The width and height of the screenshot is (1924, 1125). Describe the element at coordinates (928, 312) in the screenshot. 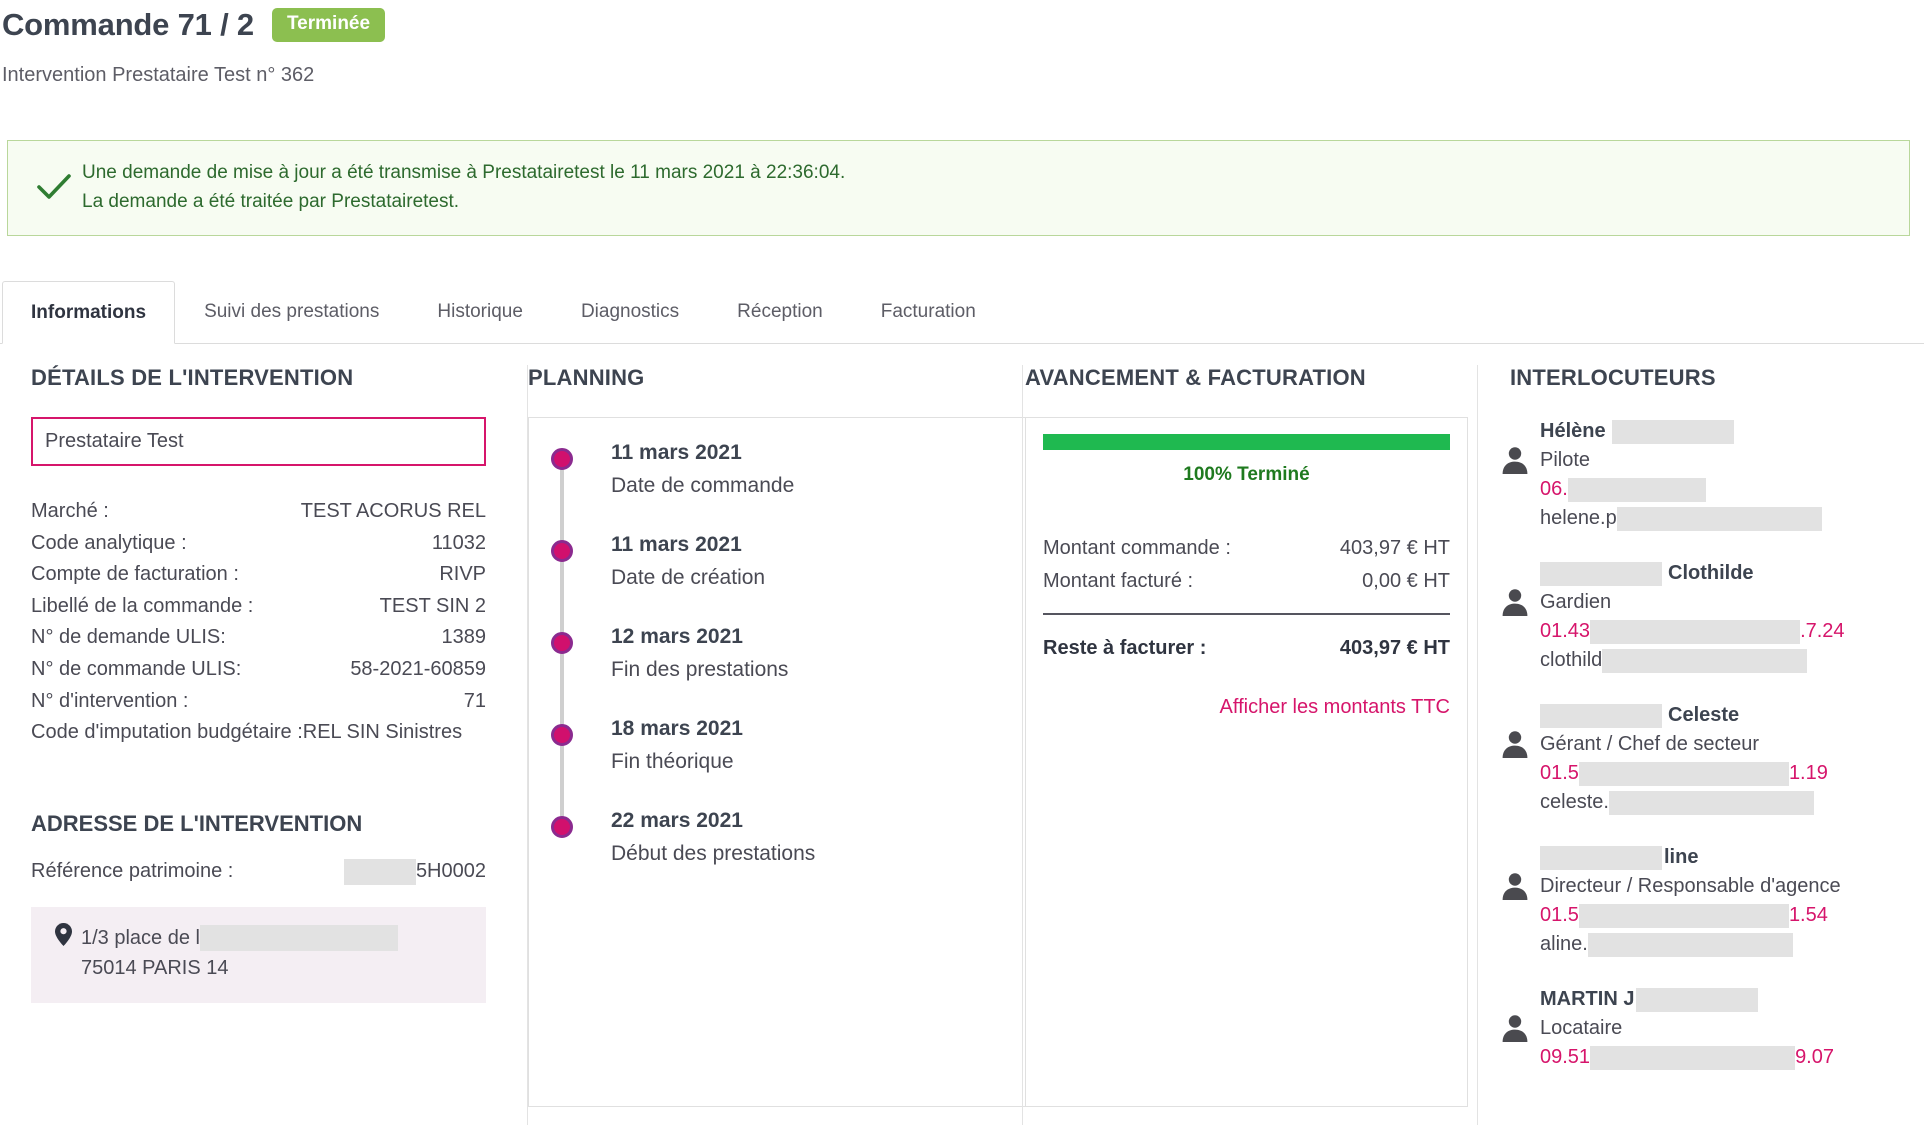

I see `tab-facturation: Facturation` at that location.